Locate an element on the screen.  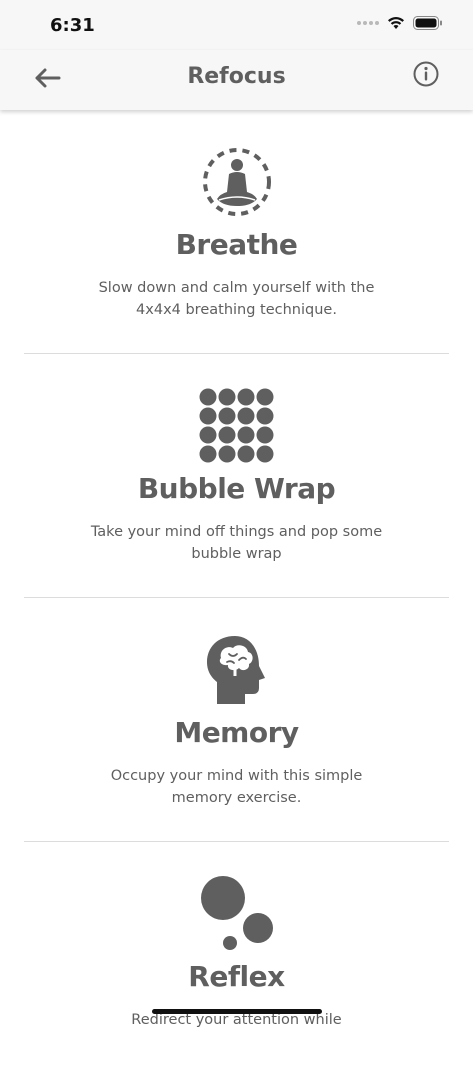
info-circle-icon is located at coordinates (426, 74).